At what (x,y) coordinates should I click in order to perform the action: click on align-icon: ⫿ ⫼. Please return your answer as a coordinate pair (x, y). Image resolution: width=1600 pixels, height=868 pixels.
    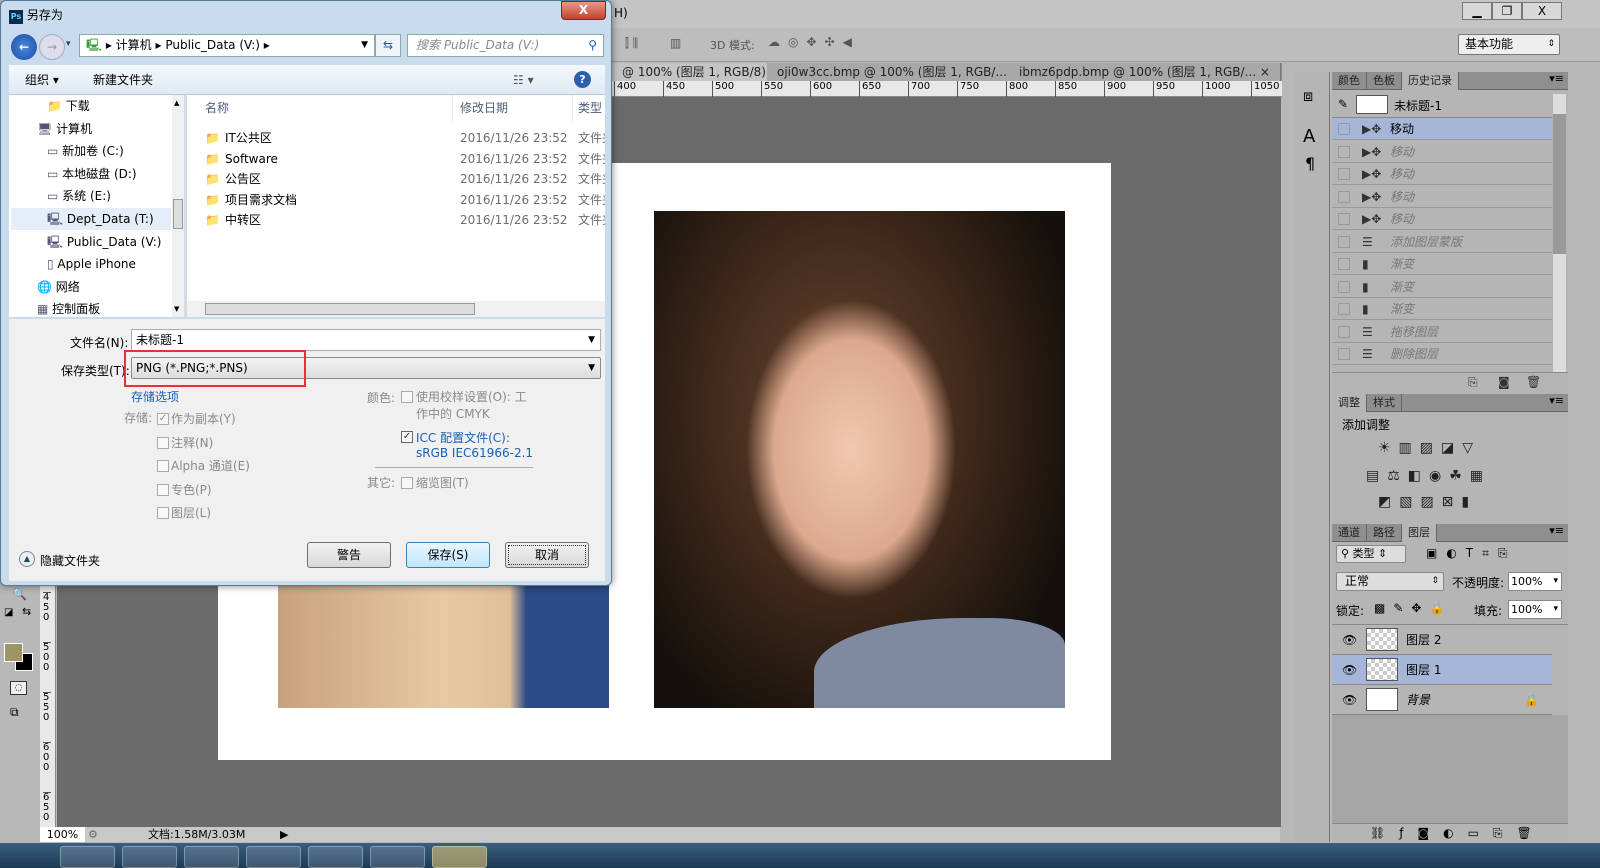
    Looking at the image, I should click on (631, 43).